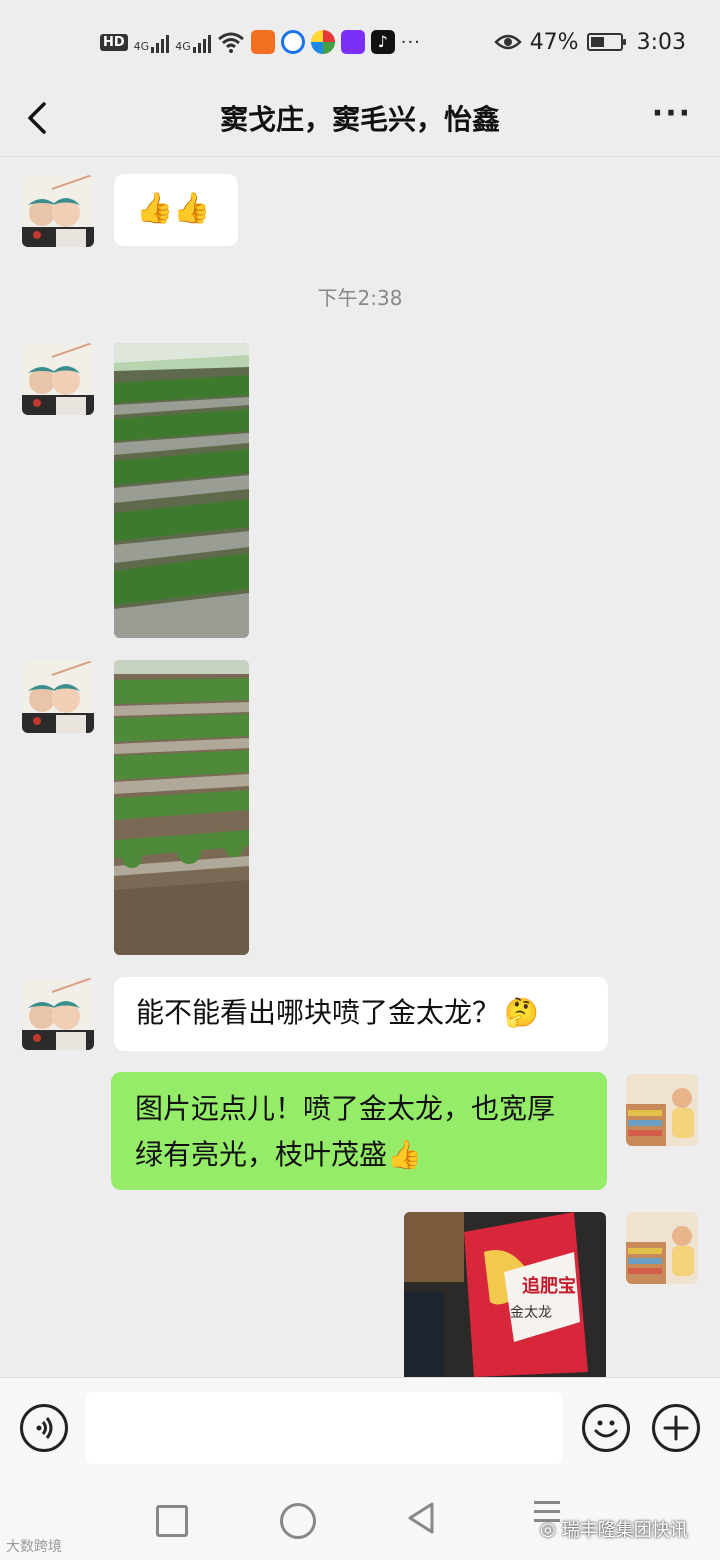 Image resolution: width=720 pixels, height=1560 pixels. I want to click on status-left: HD 4G 4G ♪ ···, so click(260, 42).